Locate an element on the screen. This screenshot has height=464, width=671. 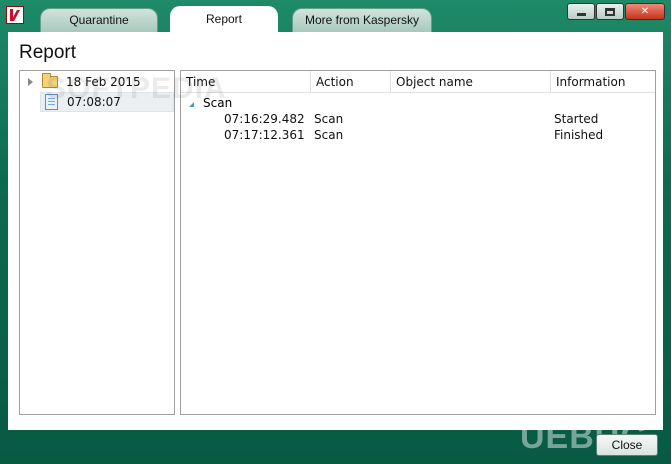
expand-arrow-icon is located at coordinates (30, 82).